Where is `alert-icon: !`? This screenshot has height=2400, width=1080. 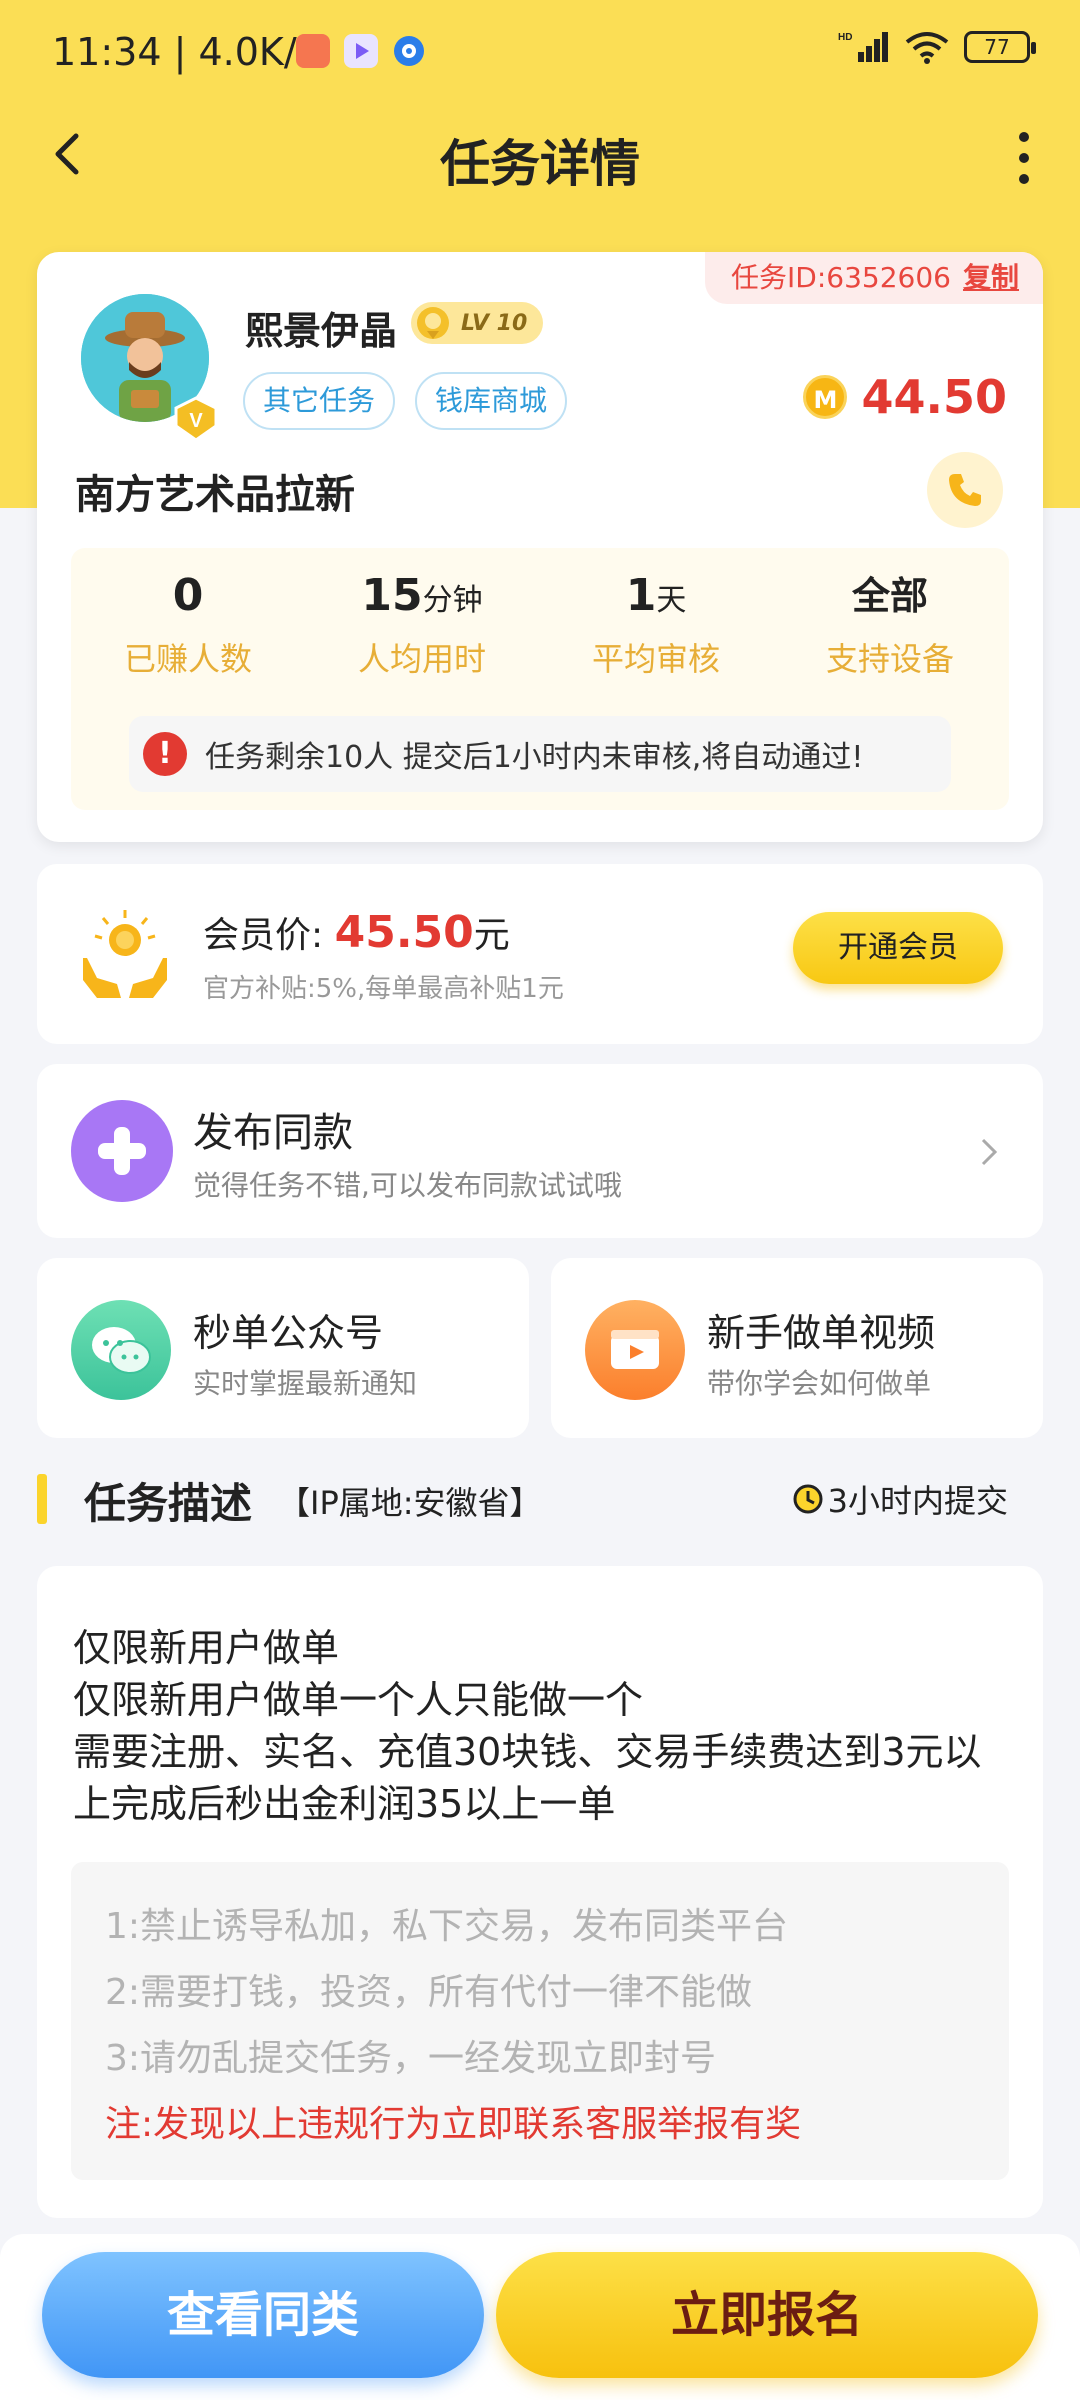
alert-icon: ! is located at coordinates (165, 754).